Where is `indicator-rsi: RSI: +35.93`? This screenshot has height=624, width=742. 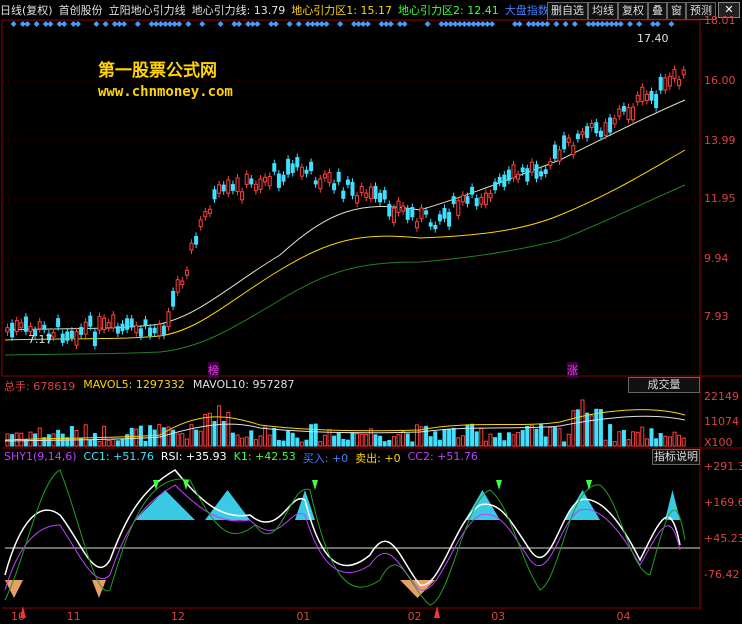
indicator-rsi: RSI: +35.93 is located at coordinates (193, 456).